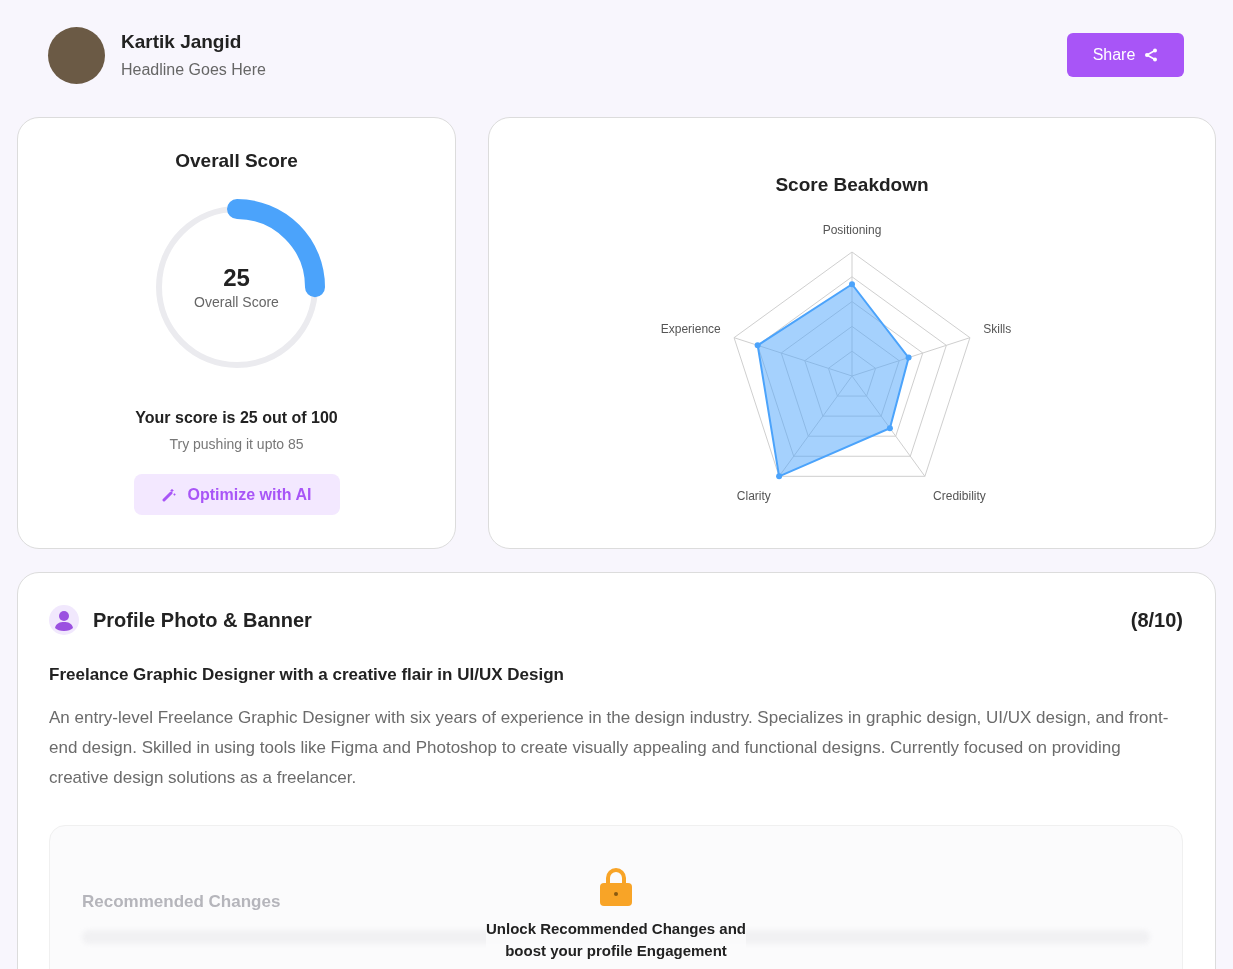 The width and height of the screenshot is (1233, 969). I want to click on score-caption: Overall Score, so click(236, 302).